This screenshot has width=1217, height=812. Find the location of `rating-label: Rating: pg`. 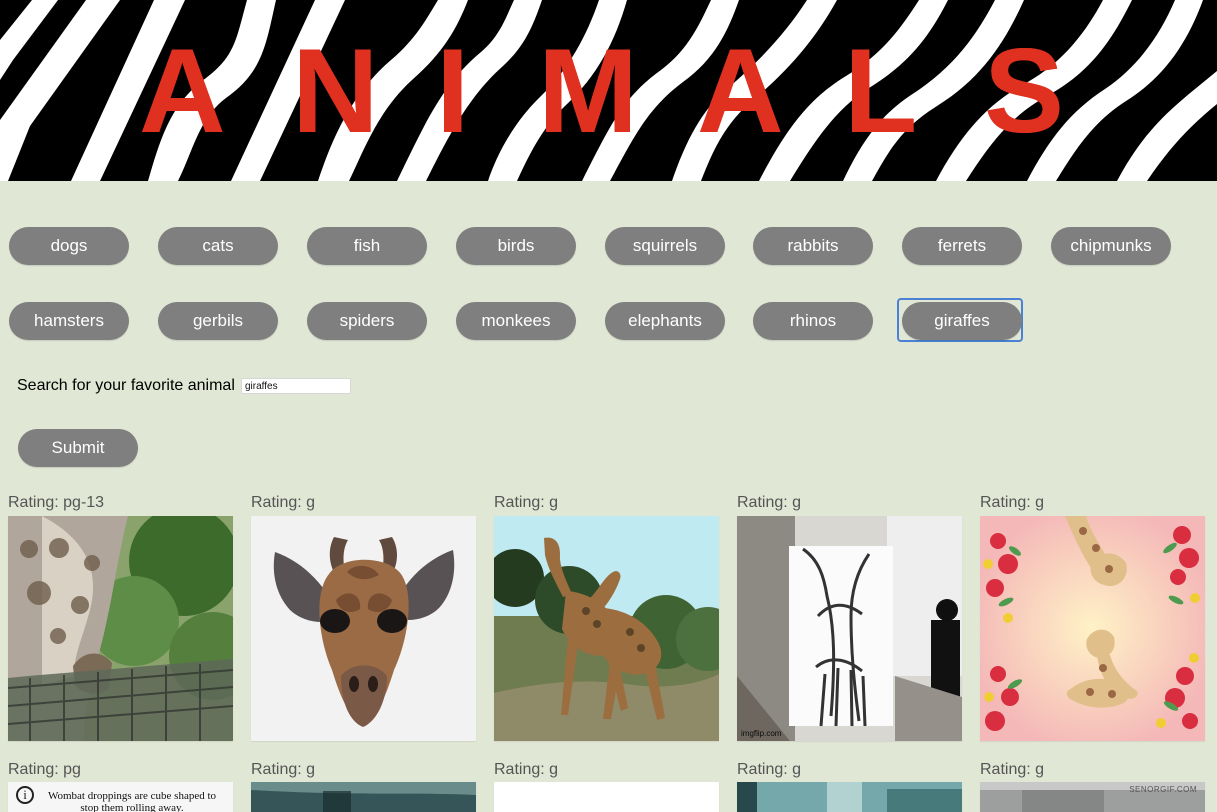

rating-label: Rating: pg is located at coordinates (44, 769).